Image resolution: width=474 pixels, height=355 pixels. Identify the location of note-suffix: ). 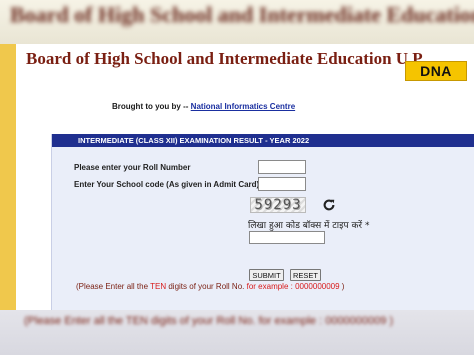
(342, 286).